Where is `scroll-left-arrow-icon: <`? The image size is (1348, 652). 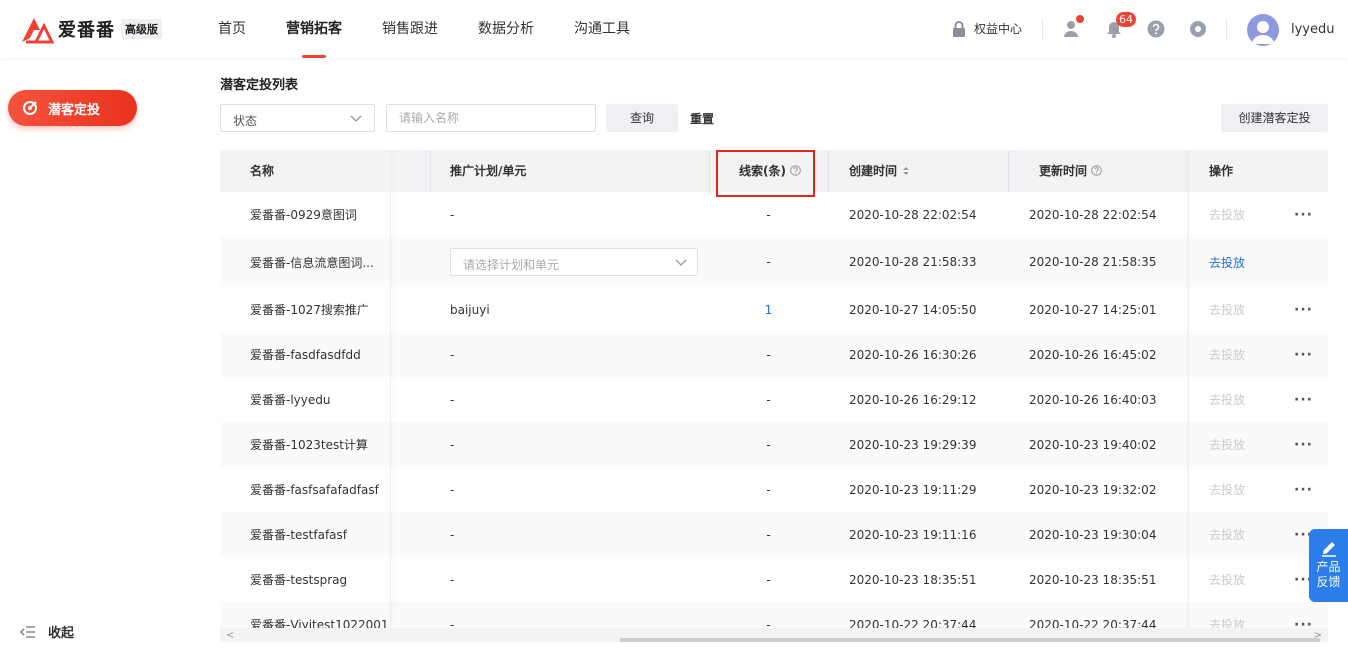
scroll-left-arrow-icon: < is located at coordinates (230, 635).